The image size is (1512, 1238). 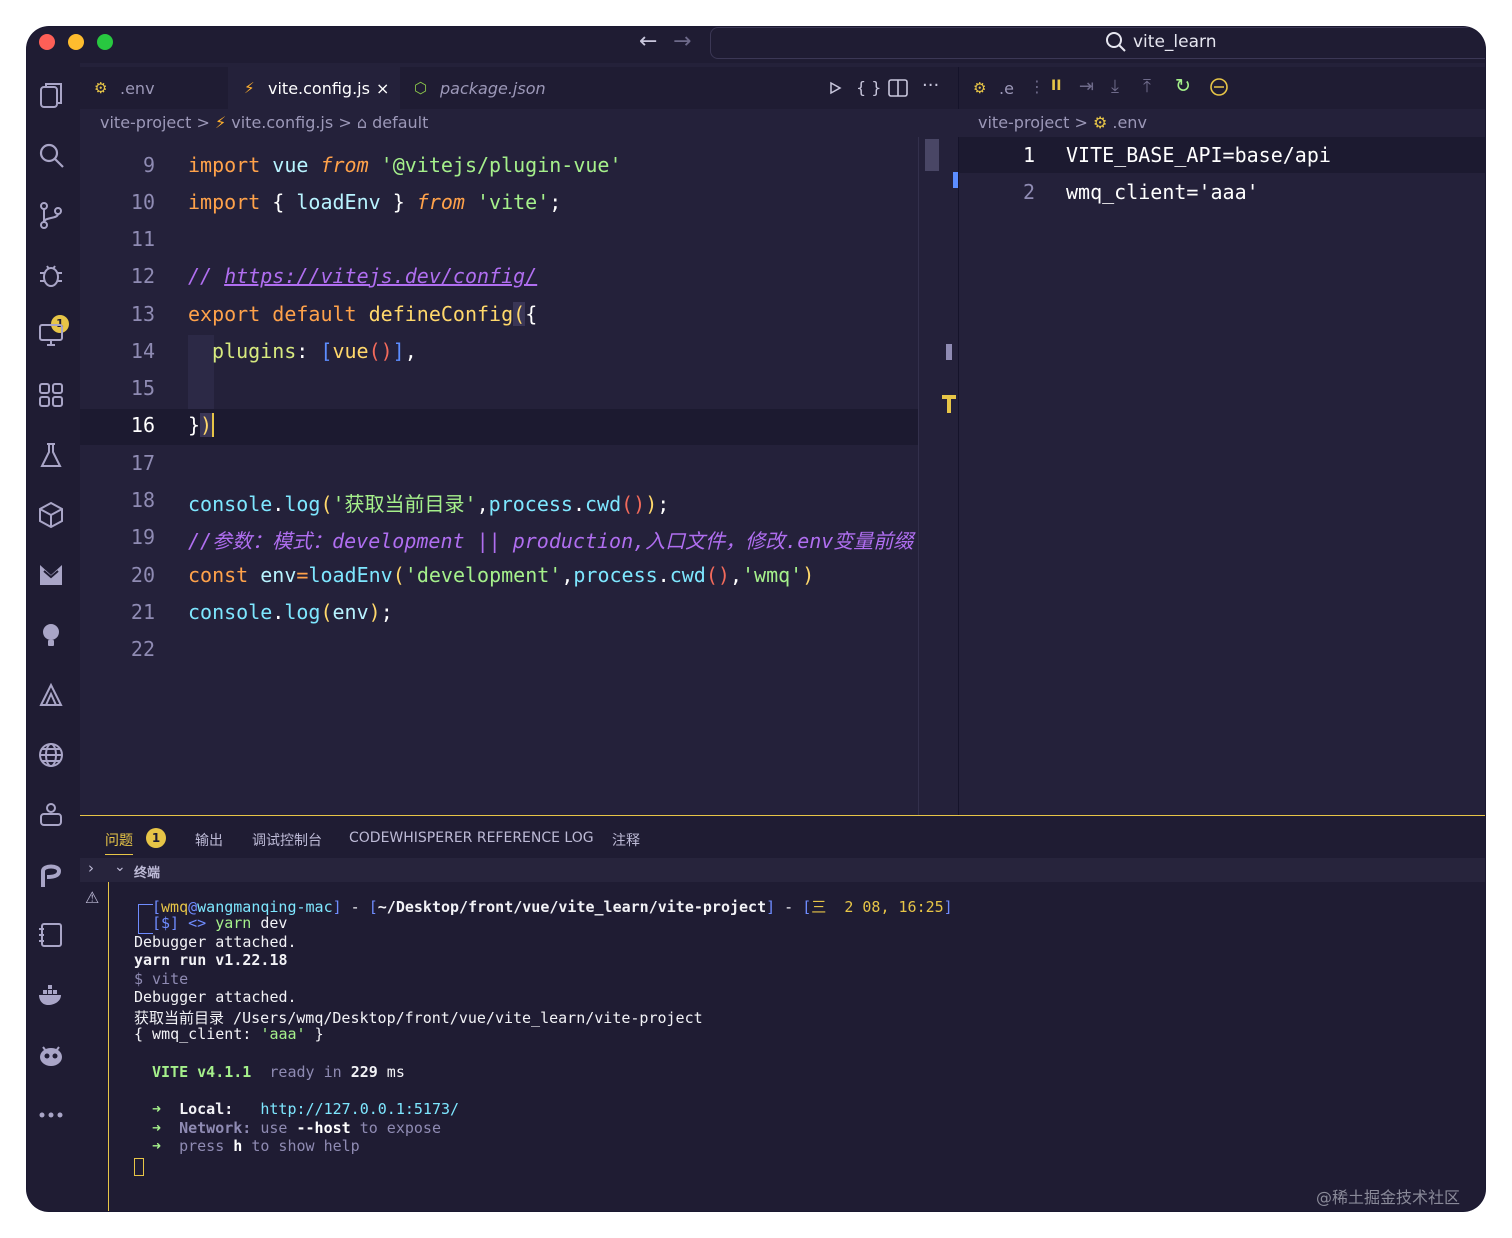 What do you see at coordinates (51, 515) in the screenshot?
I see `remote-cube-icon` at bounding box center [51, 515].